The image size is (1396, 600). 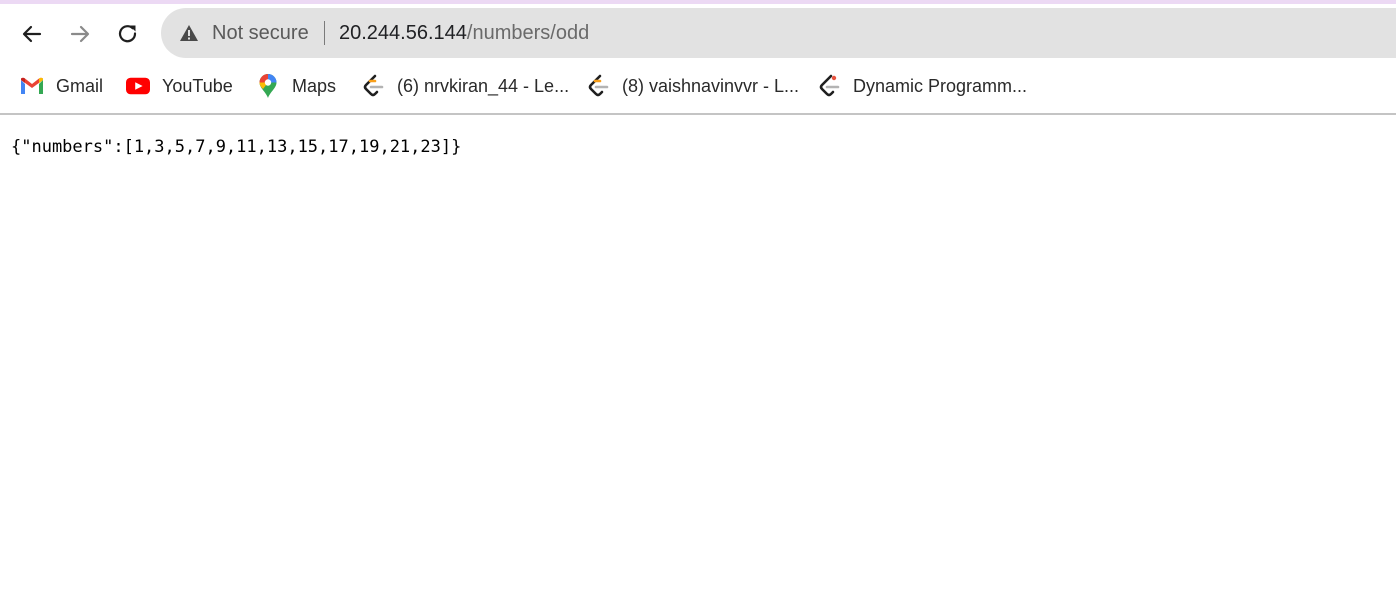 I want to click on bookmark-youtube: YouTube, so click(x=179, y=86).